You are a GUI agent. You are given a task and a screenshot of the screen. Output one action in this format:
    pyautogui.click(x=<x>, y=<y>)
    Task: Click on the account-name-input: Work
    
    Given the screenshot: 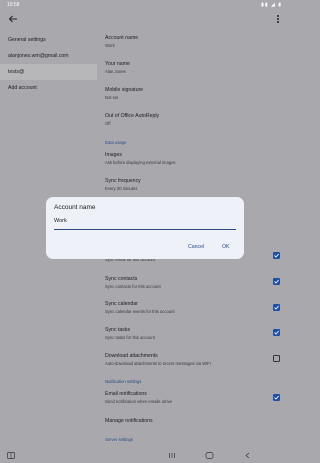 What is the action you would take?
    pyautogui.click(x=145, y=224)
    